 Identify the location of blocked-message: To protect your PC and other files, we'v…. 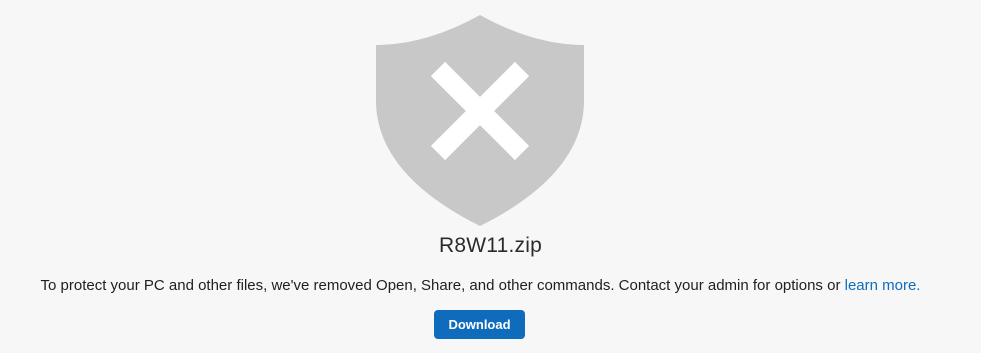
(480, 285).